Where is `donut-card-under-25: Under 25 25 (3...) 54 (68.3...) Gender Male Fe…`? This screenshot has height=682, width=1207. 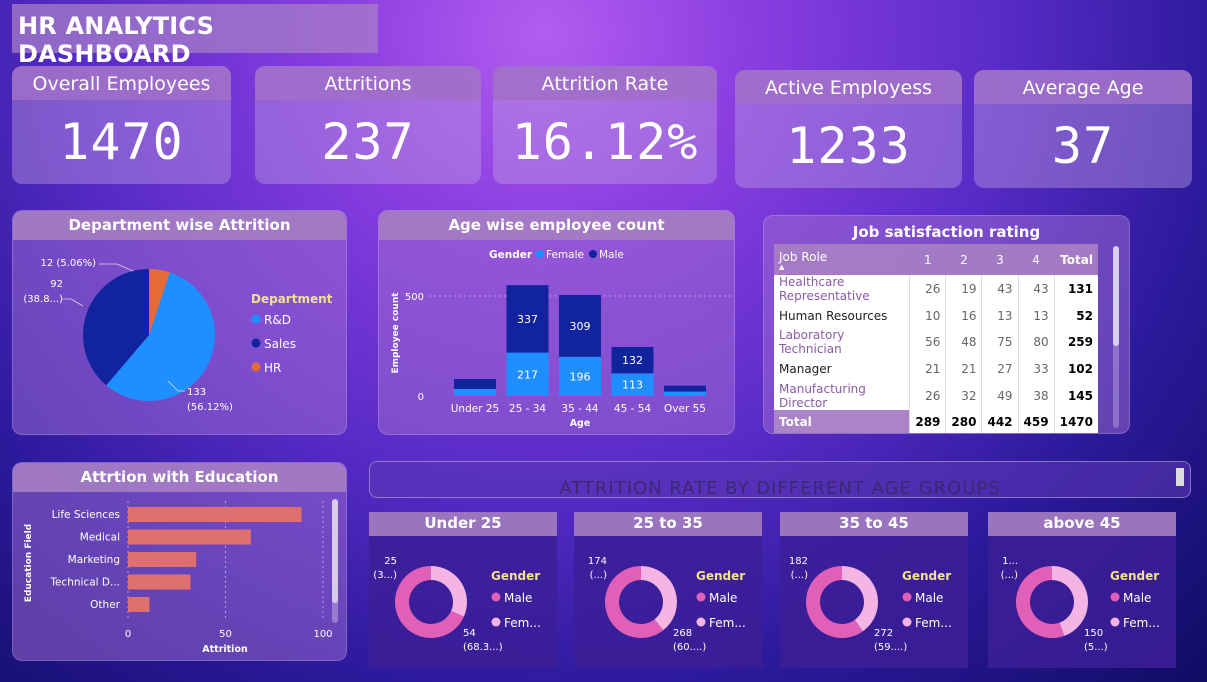 donut-card-under-25: Under 25 25 (3...) 54 (68.3...) Gender Male Fe… is located at coordinates (463, 590).